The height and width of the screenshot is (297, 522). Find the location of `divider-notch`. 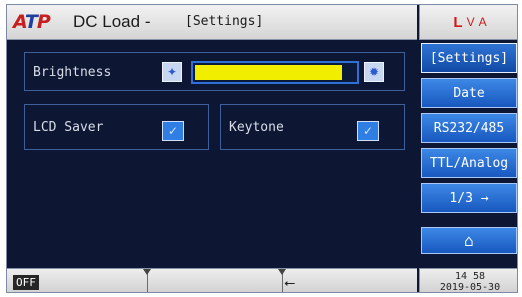

divider-notch is located at coordinates (147, 272).